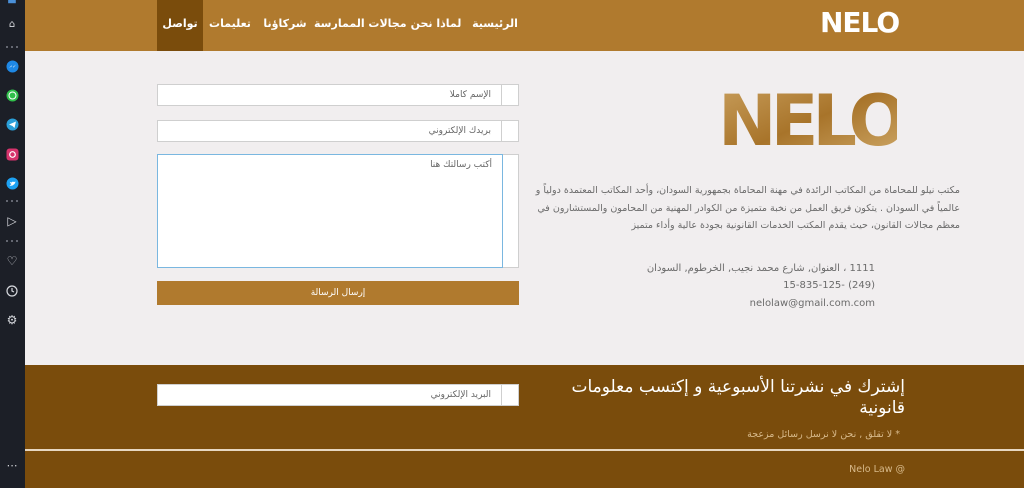 This screenshot has width=1024, height=488. Describe the element at coordinates (12, 465) in the screenshot. I see `more-icon: ⋯` at that location.